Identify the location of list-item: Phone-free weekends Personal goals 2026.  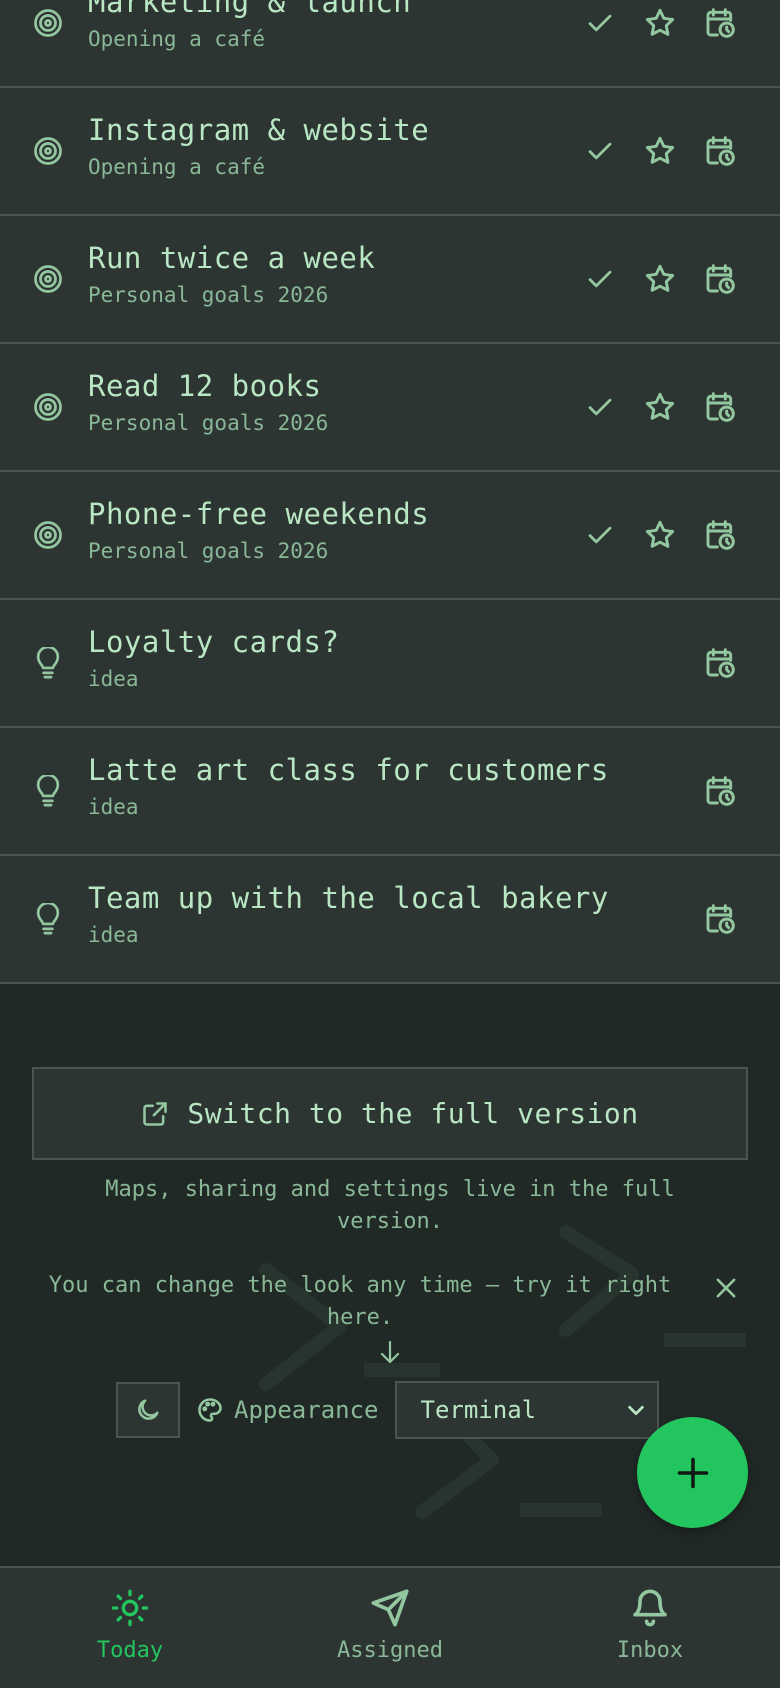
(390, 536).